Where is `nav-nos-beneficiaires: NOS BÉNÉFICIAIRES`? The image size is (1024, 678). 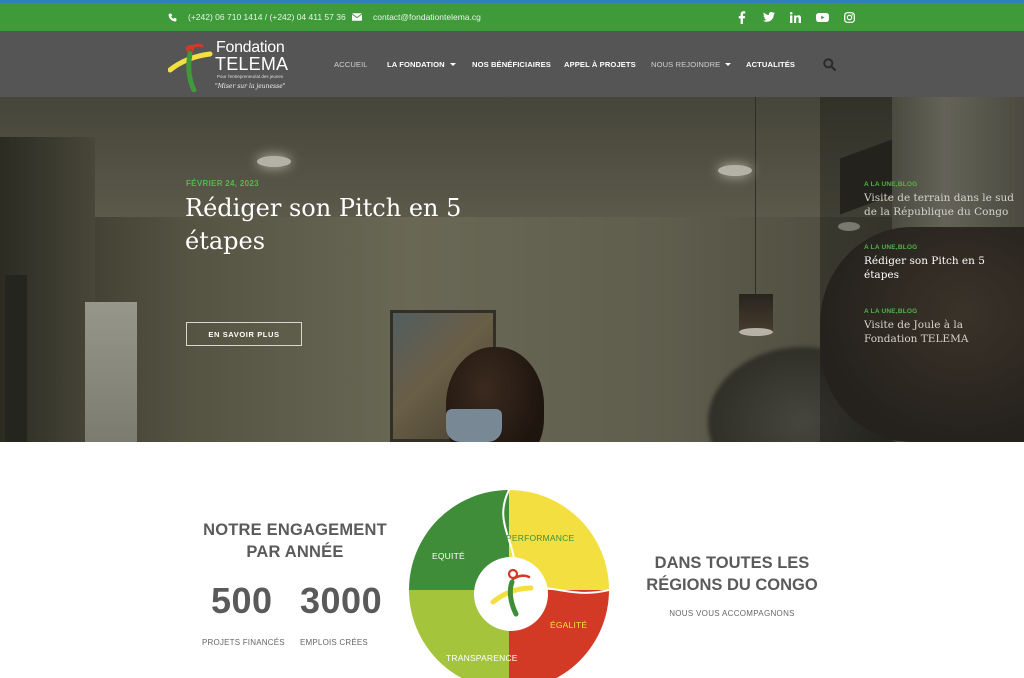 nav-nos-beneficiaires: NOS BÉNÉFICIAIRES is located at coordinates (511, 64).